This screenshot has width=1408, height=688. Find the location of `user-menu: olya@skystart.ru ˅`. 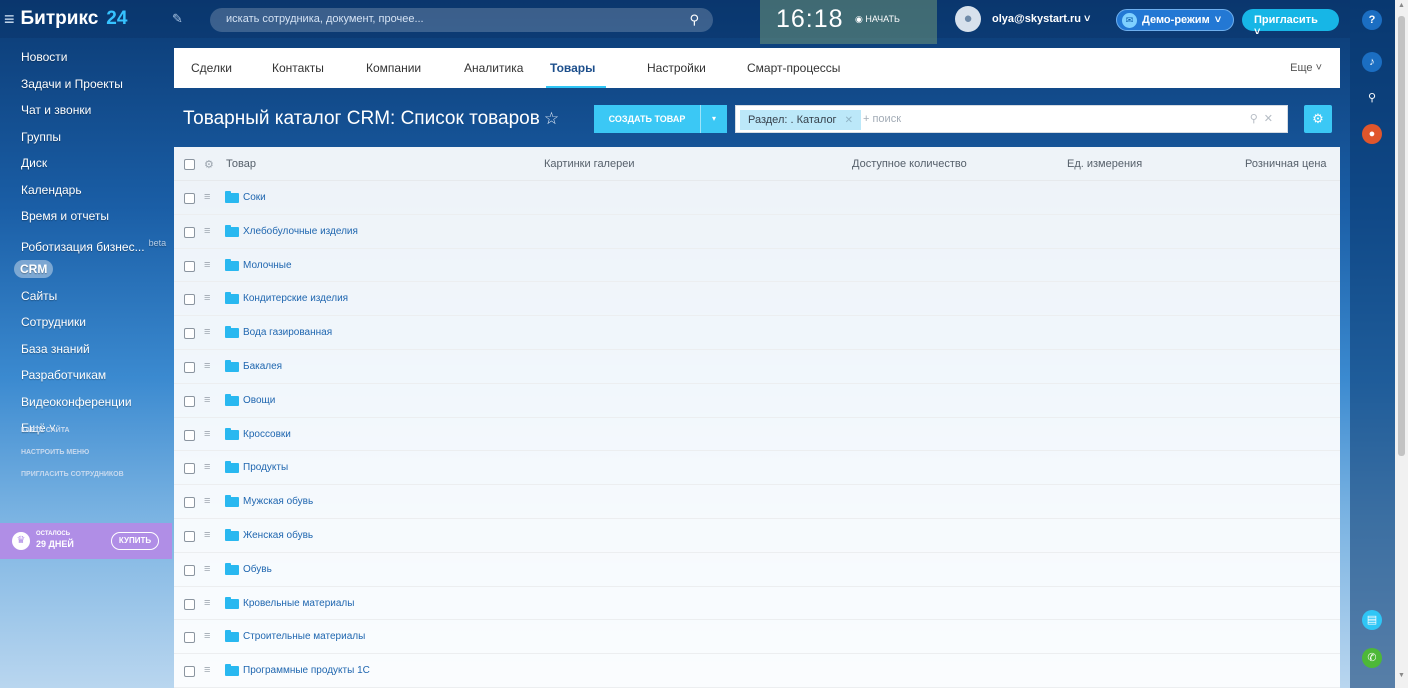

user-menu: olya@skystart.ru ˅ is located at coordinates (1041, 19).